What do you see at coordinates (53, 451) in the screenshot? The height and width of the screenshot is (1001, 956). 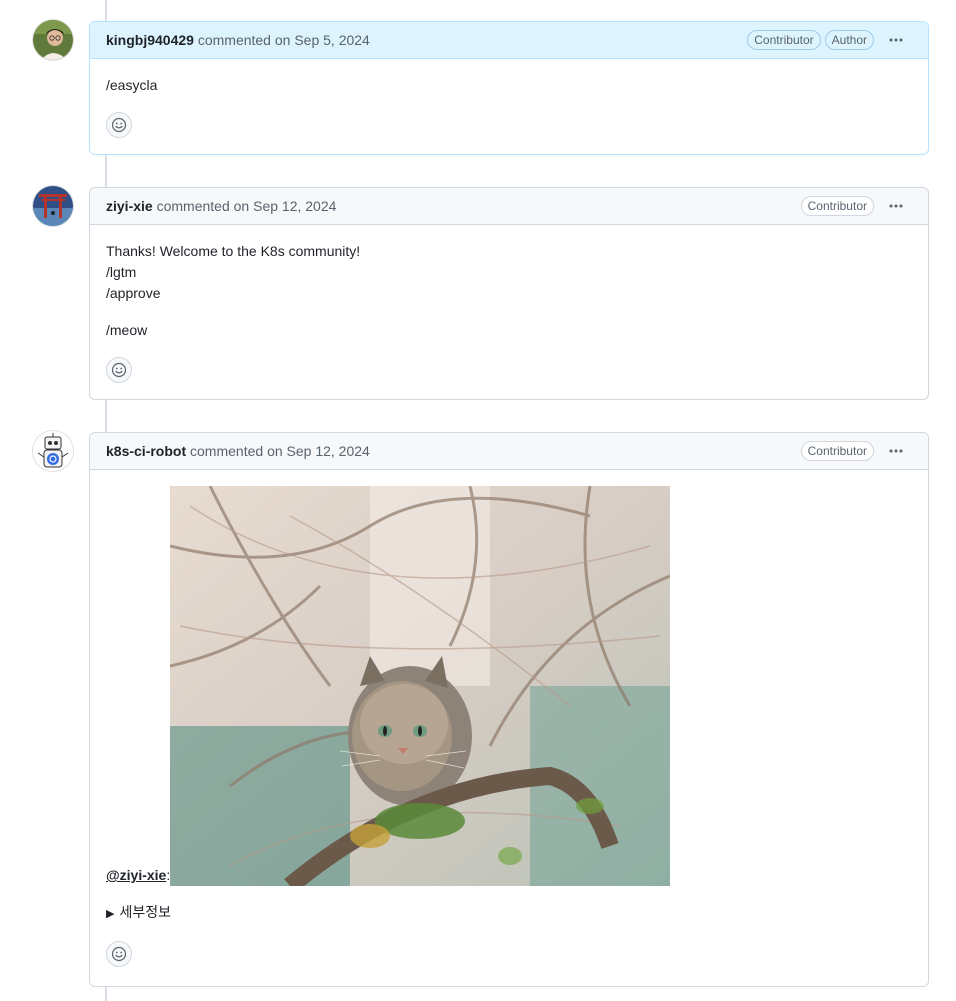 I see `avatar-k8s-ci-robot` at bounding box center [53, 451].